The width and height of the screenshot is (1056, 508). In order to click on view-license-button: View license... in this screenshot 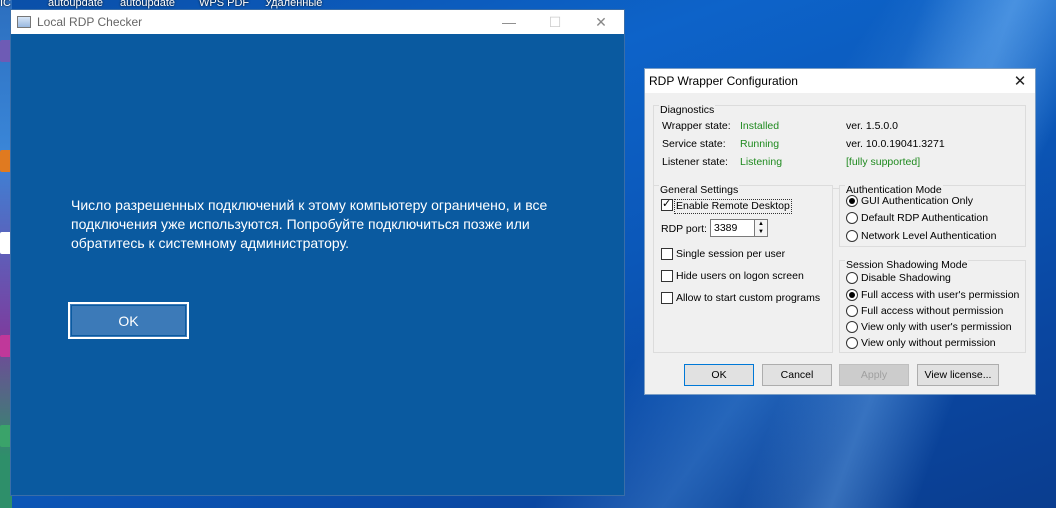, I will do `click(958, 375)`.